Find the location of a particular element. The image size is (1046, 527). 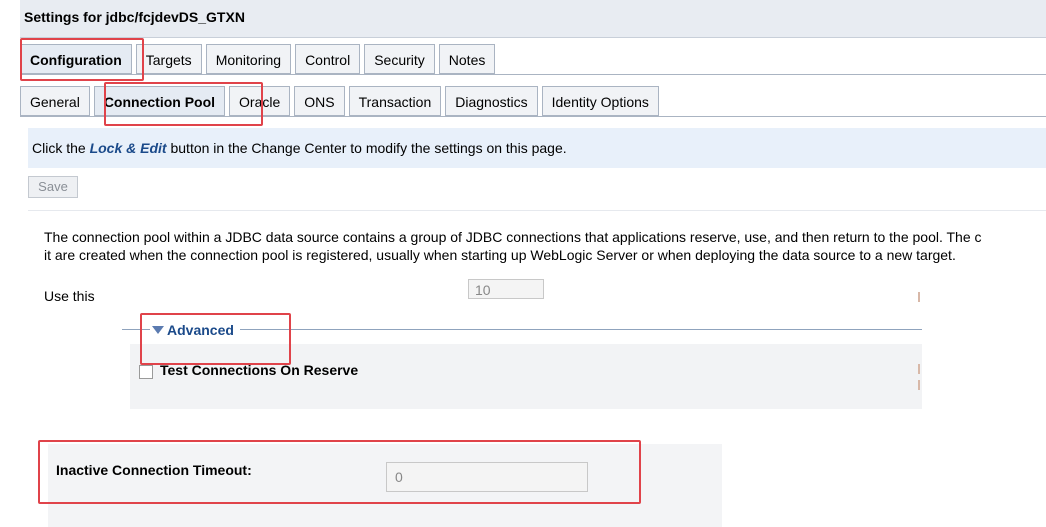

inactive-timeout-input: 0 is located at coordinates (487, 477).